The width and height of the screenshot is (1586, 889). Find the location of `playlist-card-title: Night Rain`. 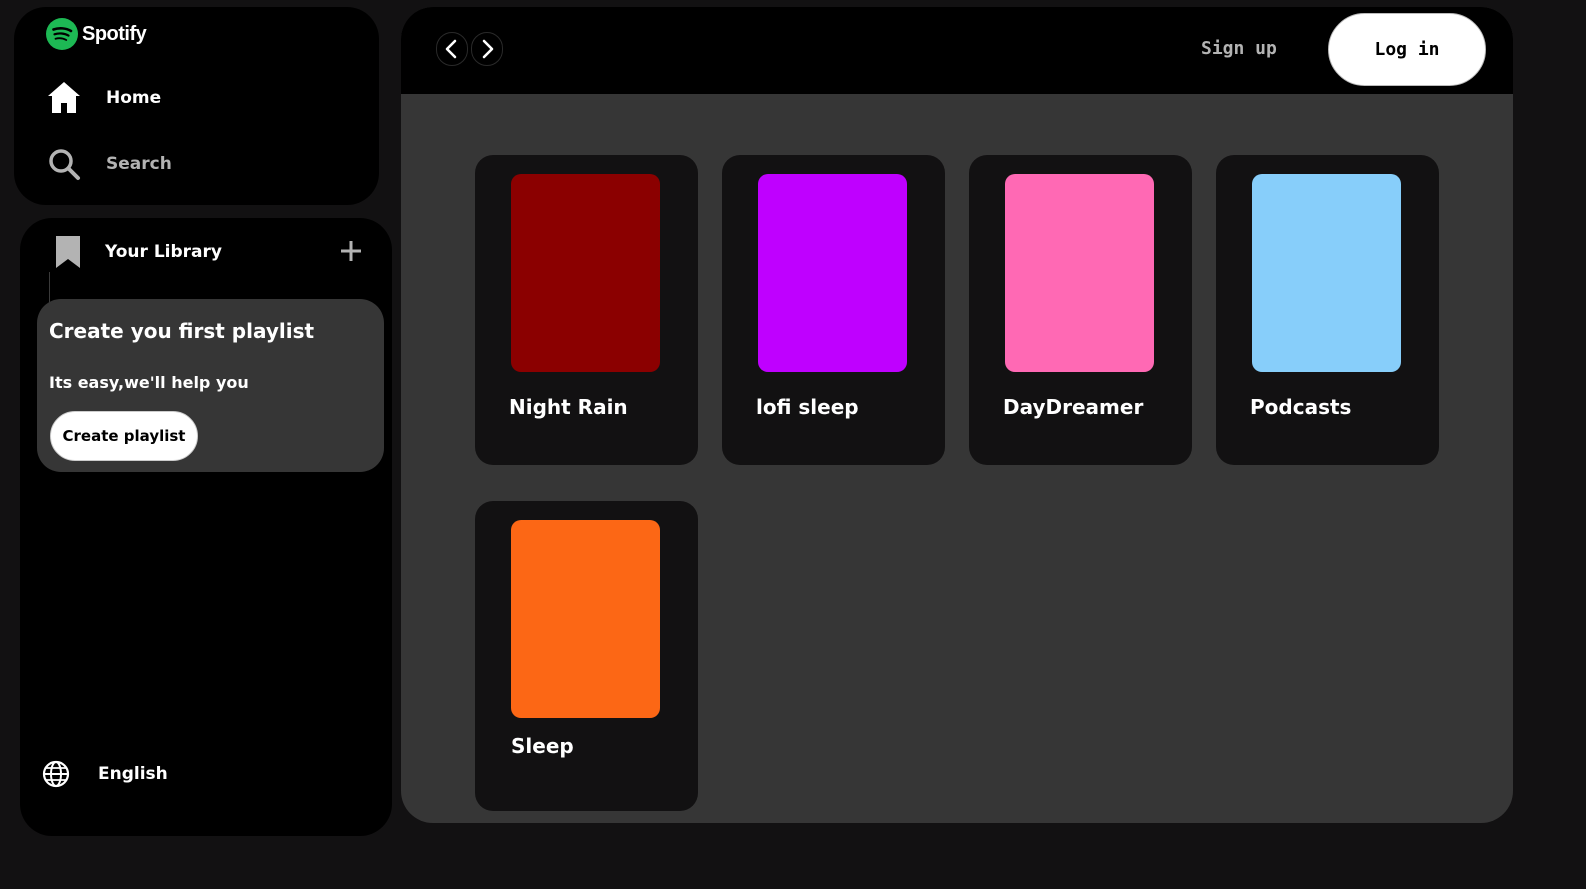

playlist-card-title: Night Rain is located at coordinates (568, 407).